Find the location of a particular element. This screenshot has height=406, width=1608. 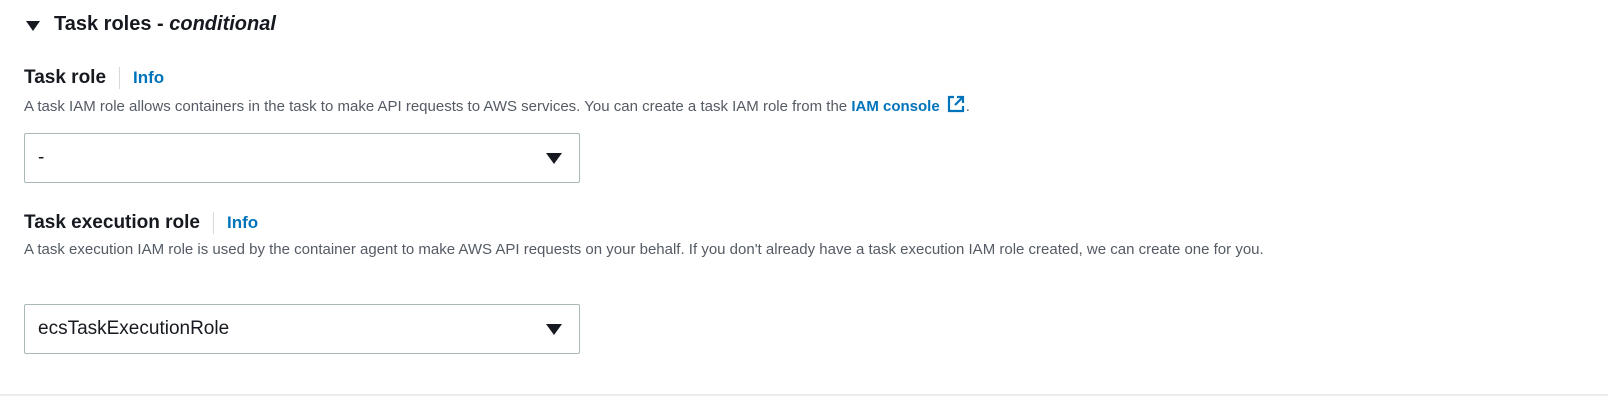

caret-down-icon is located at coordinates (33, 25).